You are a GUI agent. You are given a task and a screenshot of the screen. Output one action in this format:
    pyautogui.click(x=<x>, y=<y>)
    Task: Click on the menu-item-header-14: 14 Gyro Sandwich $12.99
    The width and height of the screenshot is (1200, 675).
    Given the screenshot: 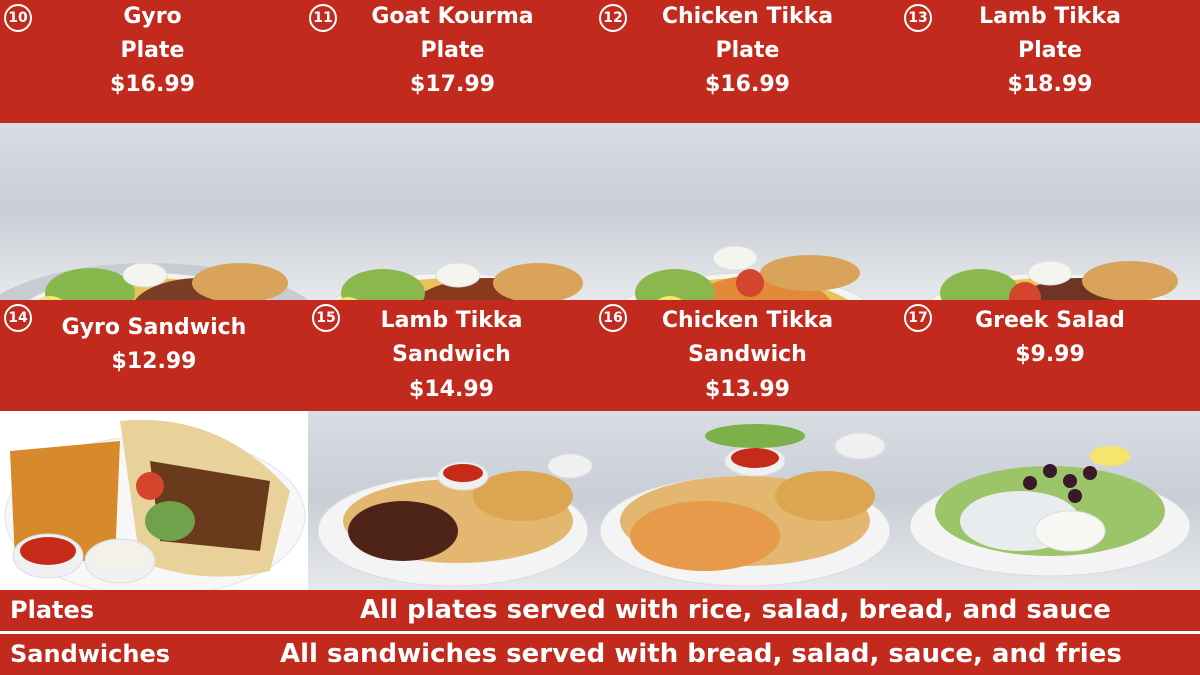 What is the action you would take?
    pyautogui.click(x=154, y=355)
    